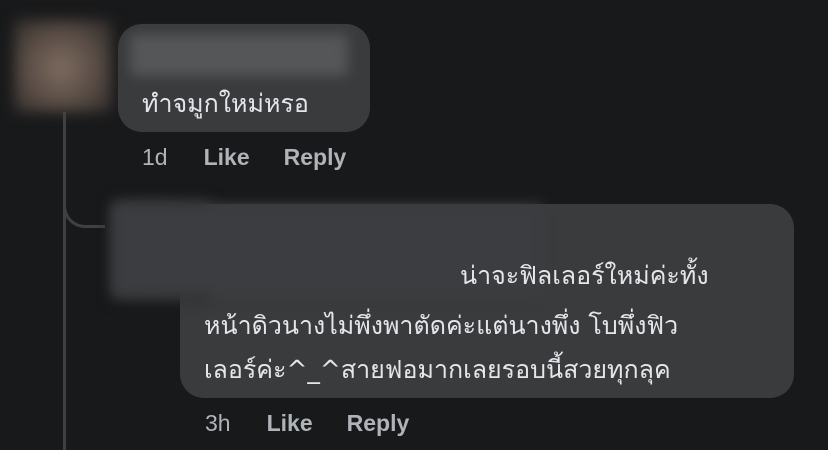  What do you see at coordinates (584, 275) in the screenshot?
I see `reply-text-line: น่าจะฟิลเลอร์ใหม่ค่ะทั้ง` at bounding box center [584, 275].